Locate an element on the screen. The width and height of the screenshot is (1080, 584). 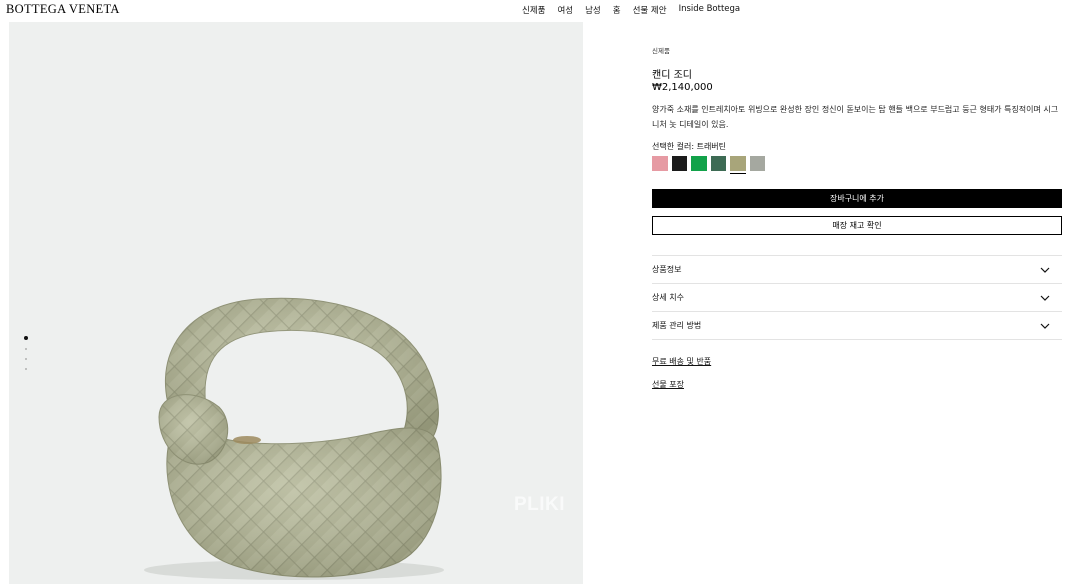
product-category: 신제품 is located at coordinates (661, 51).